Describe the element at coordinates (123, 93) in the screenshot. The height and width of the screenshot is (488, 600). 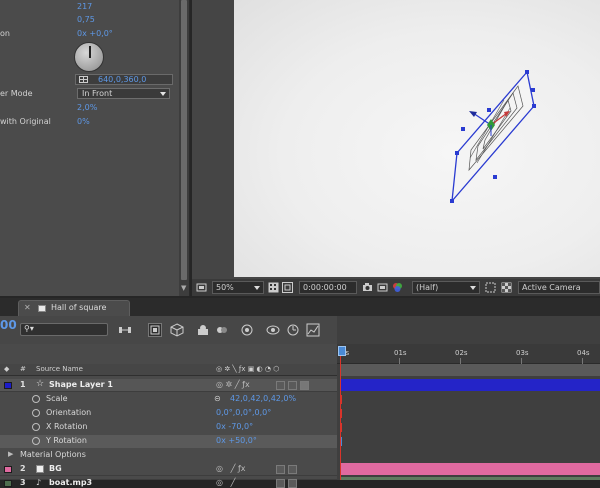
I see `mode-dropdown: In Front` at that location.